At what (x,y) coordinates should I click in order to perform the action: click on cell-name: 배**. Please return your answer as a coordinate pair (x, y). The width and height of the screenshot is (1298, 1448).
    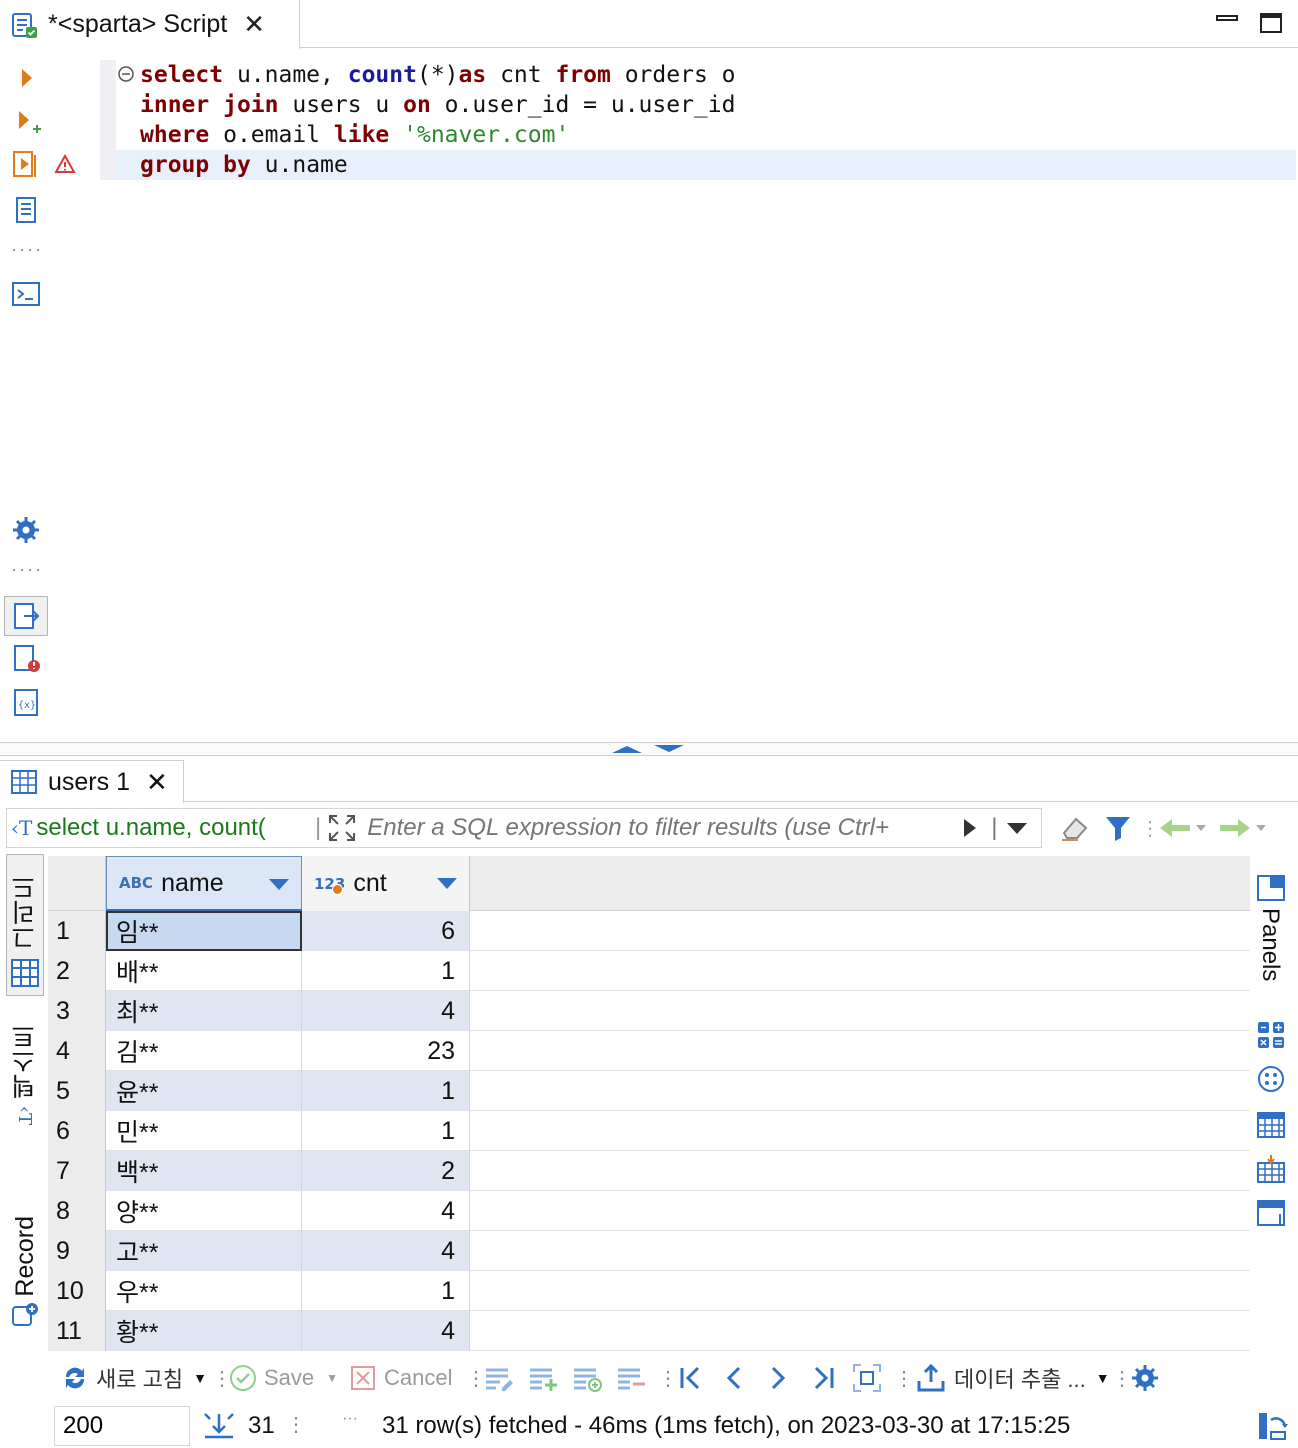
    Looking at the image, I should click on (204, 971).